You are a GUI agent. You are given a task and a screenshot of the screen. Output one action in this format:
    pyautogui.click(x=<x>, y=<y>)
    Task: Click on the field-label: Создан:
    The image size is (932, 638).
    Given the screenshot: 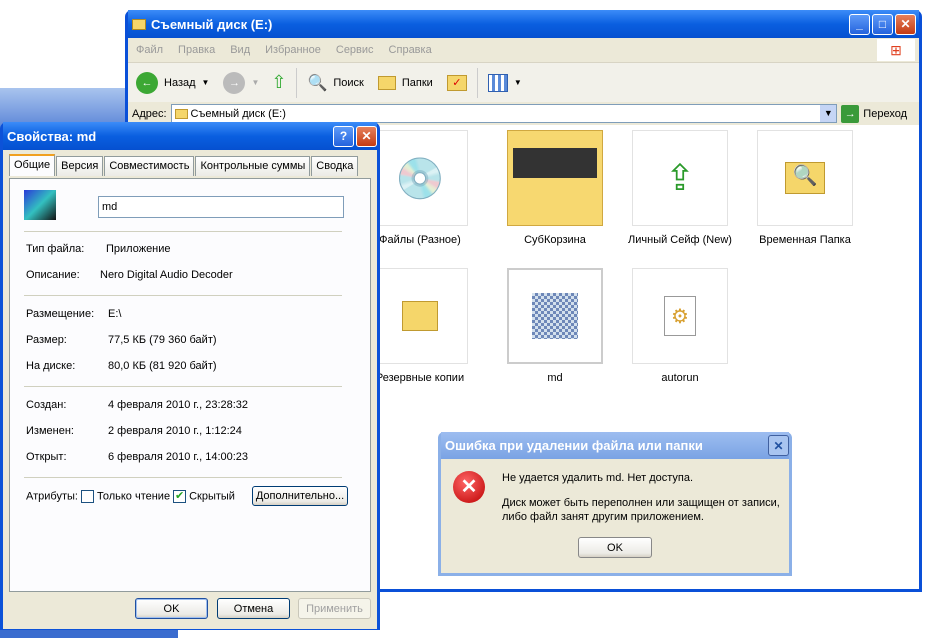 What is the action you would take?
    pyautogui.click(x=46, y=405)
    